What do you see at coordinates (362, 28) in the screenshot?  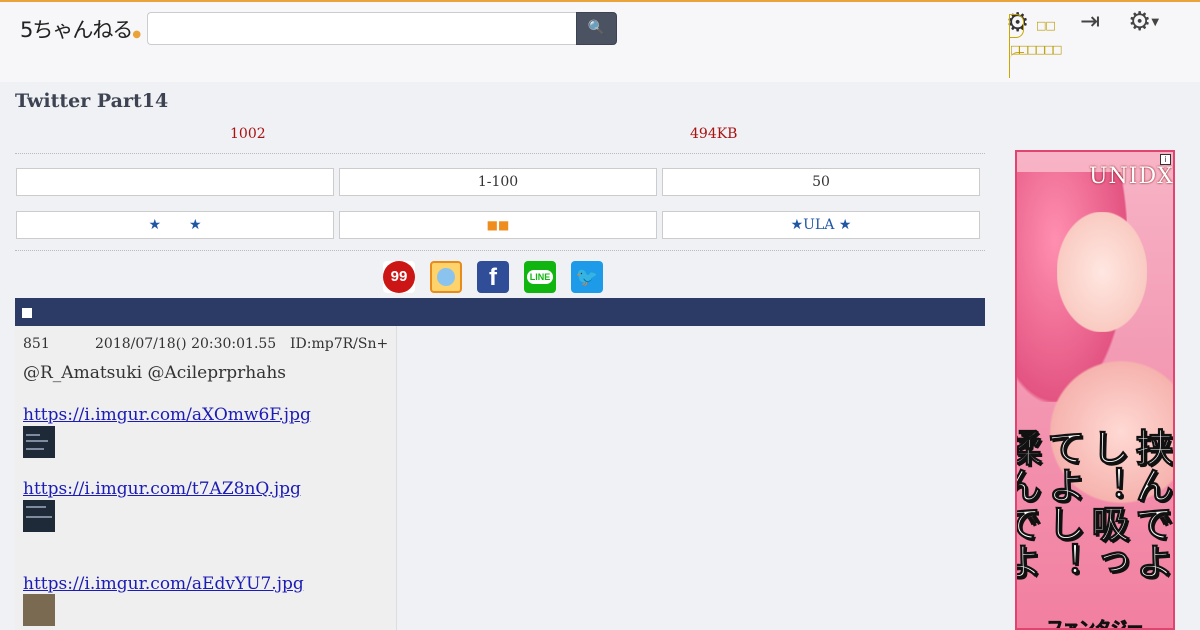 I see `search-input` at bounding box center [362, 28].